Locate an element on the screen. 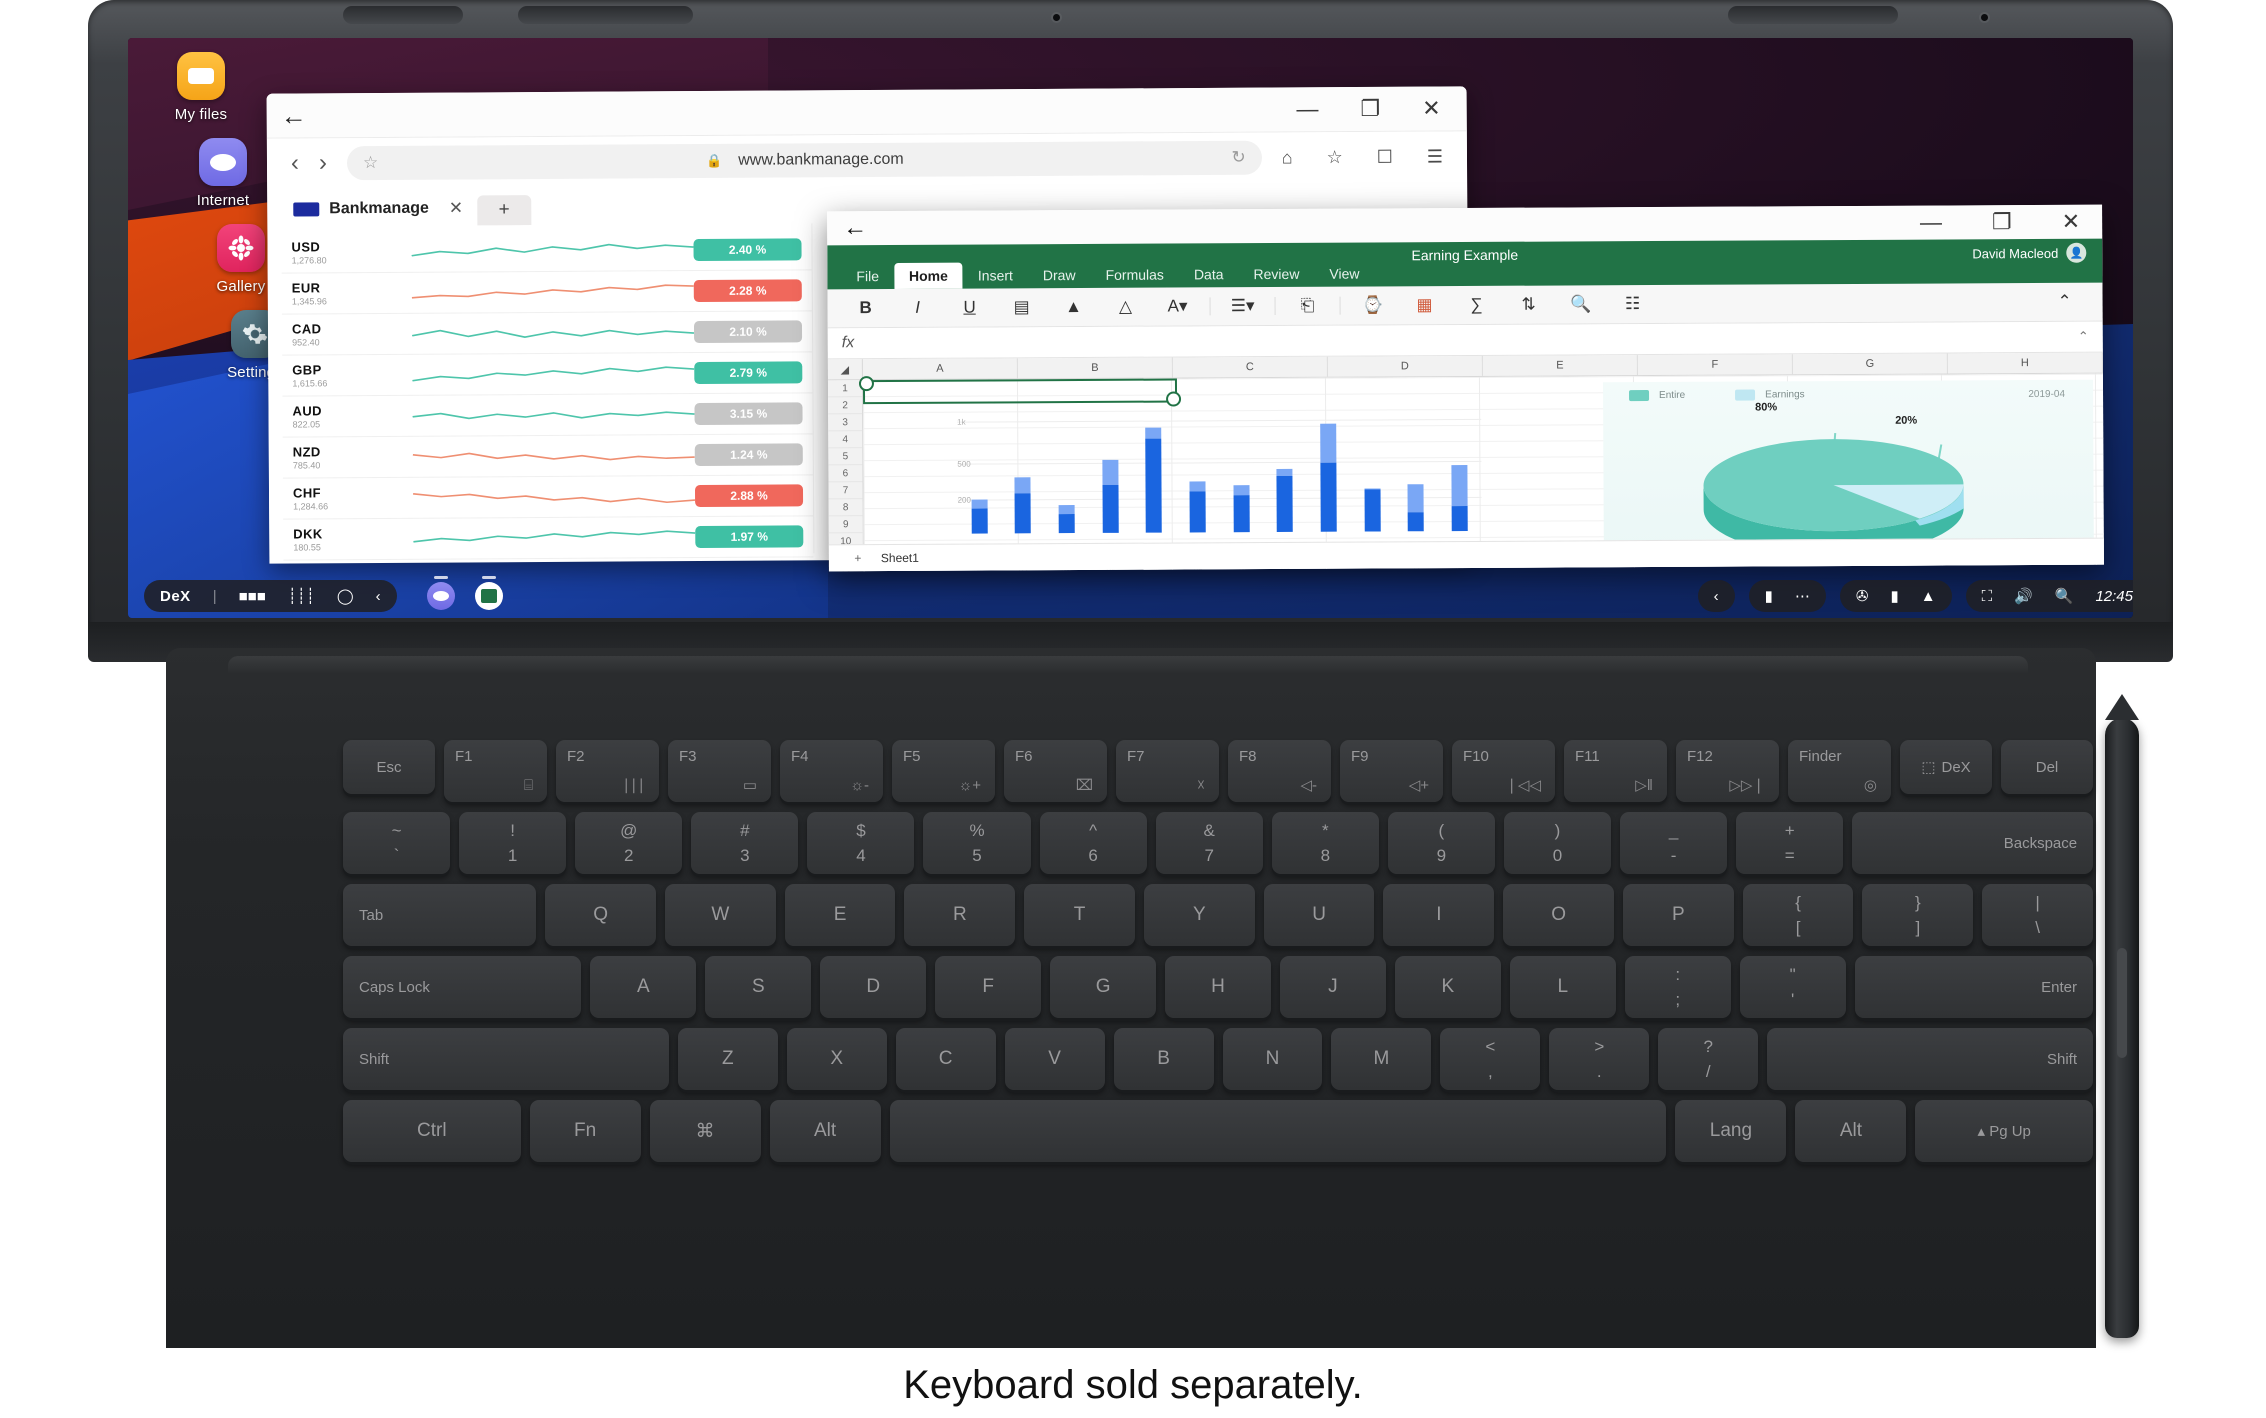  column-header-c: C is located at coordinates (1250, 367).